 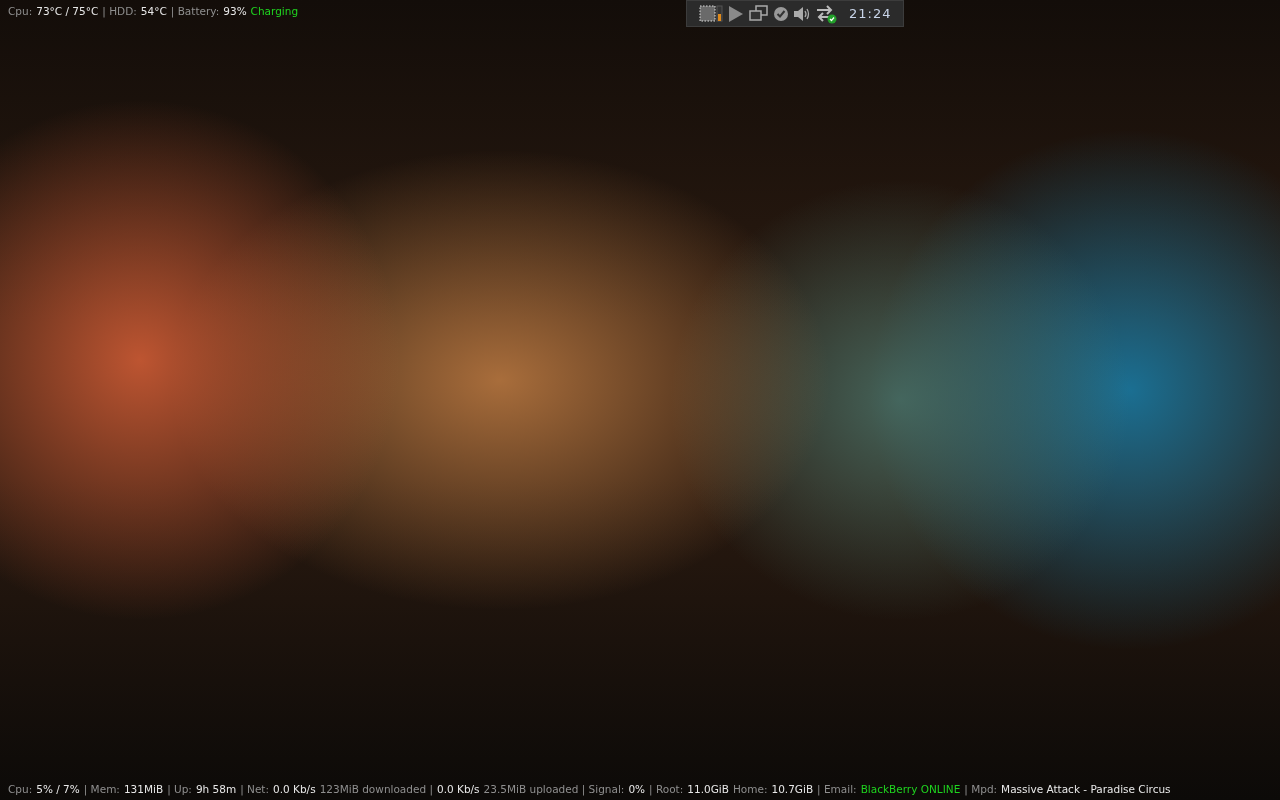 What do you see at coordinates (216, 789) in the screenshot?
I see `status-value: 9h 58m` at bounding box center [216, 789].